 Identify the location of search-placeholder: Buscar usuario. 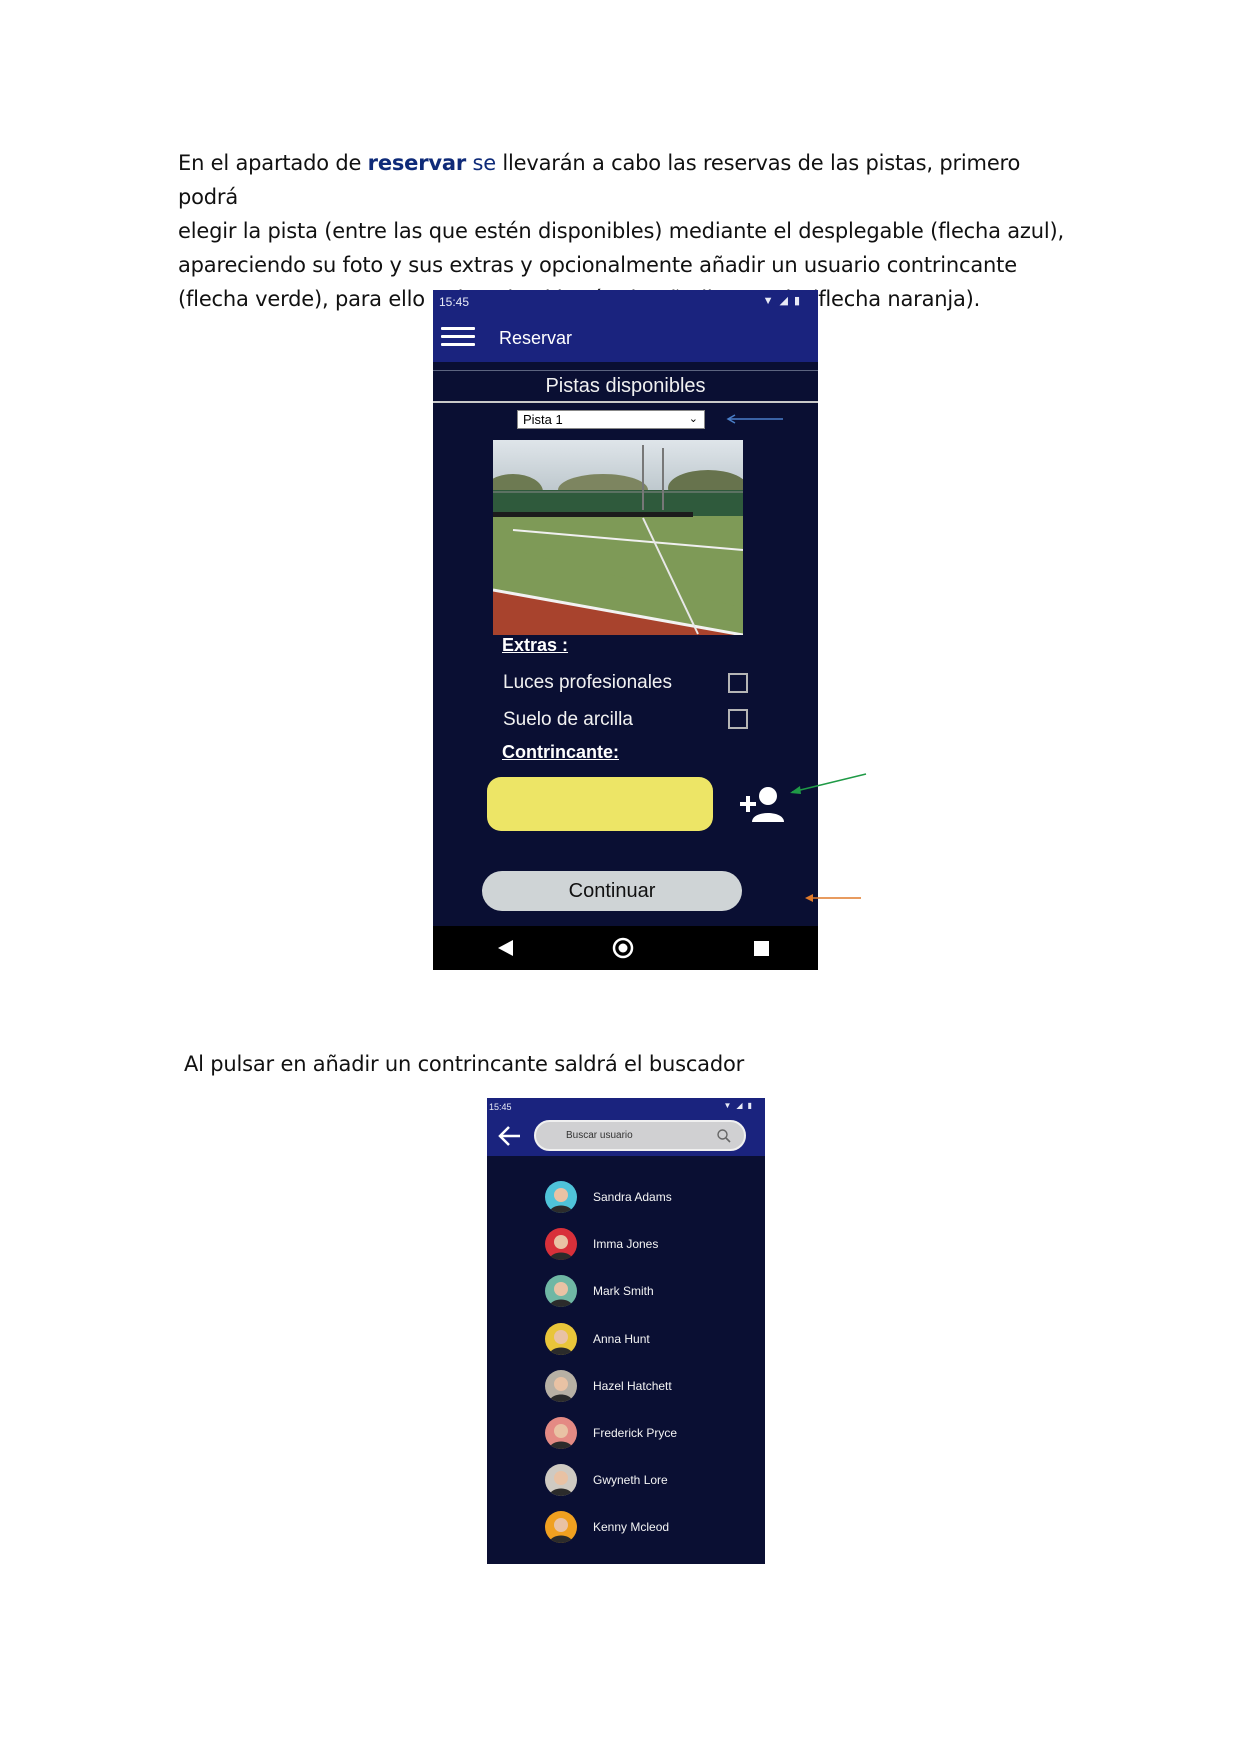
(599, 1135).